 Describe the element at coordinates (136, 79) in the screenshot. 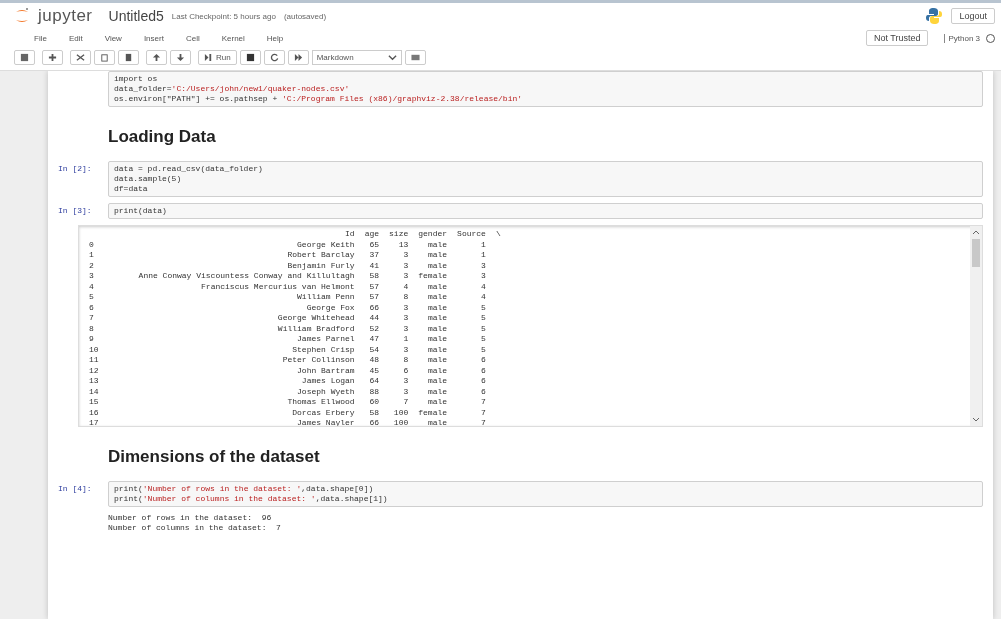

I see `code-line: import os` at that location.